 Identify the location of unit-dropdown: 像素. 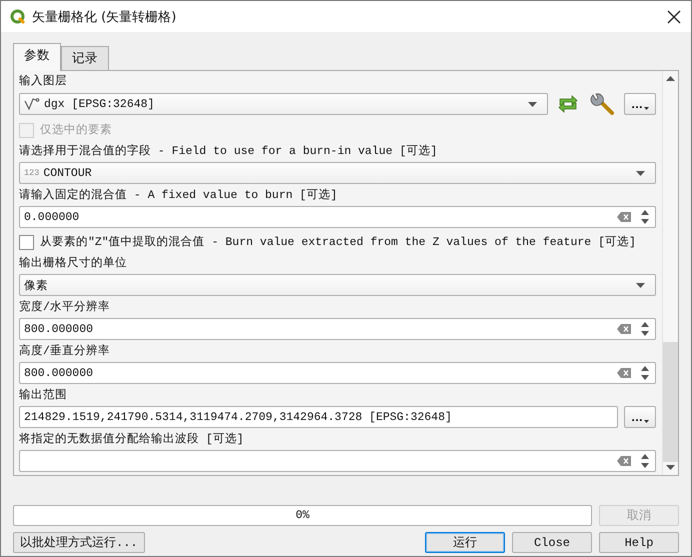
(337, 285).